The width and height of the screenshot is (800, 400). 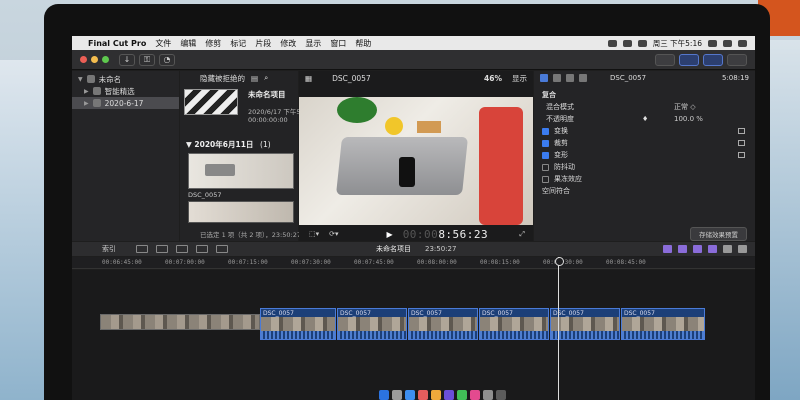 I want to click on audio-inspector-icon, so click(x=570, y=78).